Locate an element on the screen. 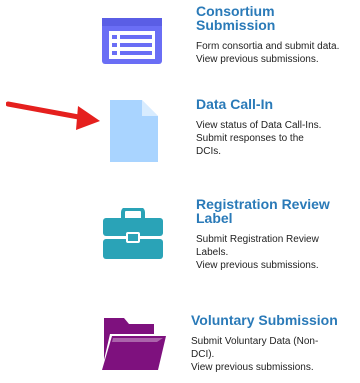 This screenshot has height=383, width=360. briefcase-icon is located at coordinates (133, 234).